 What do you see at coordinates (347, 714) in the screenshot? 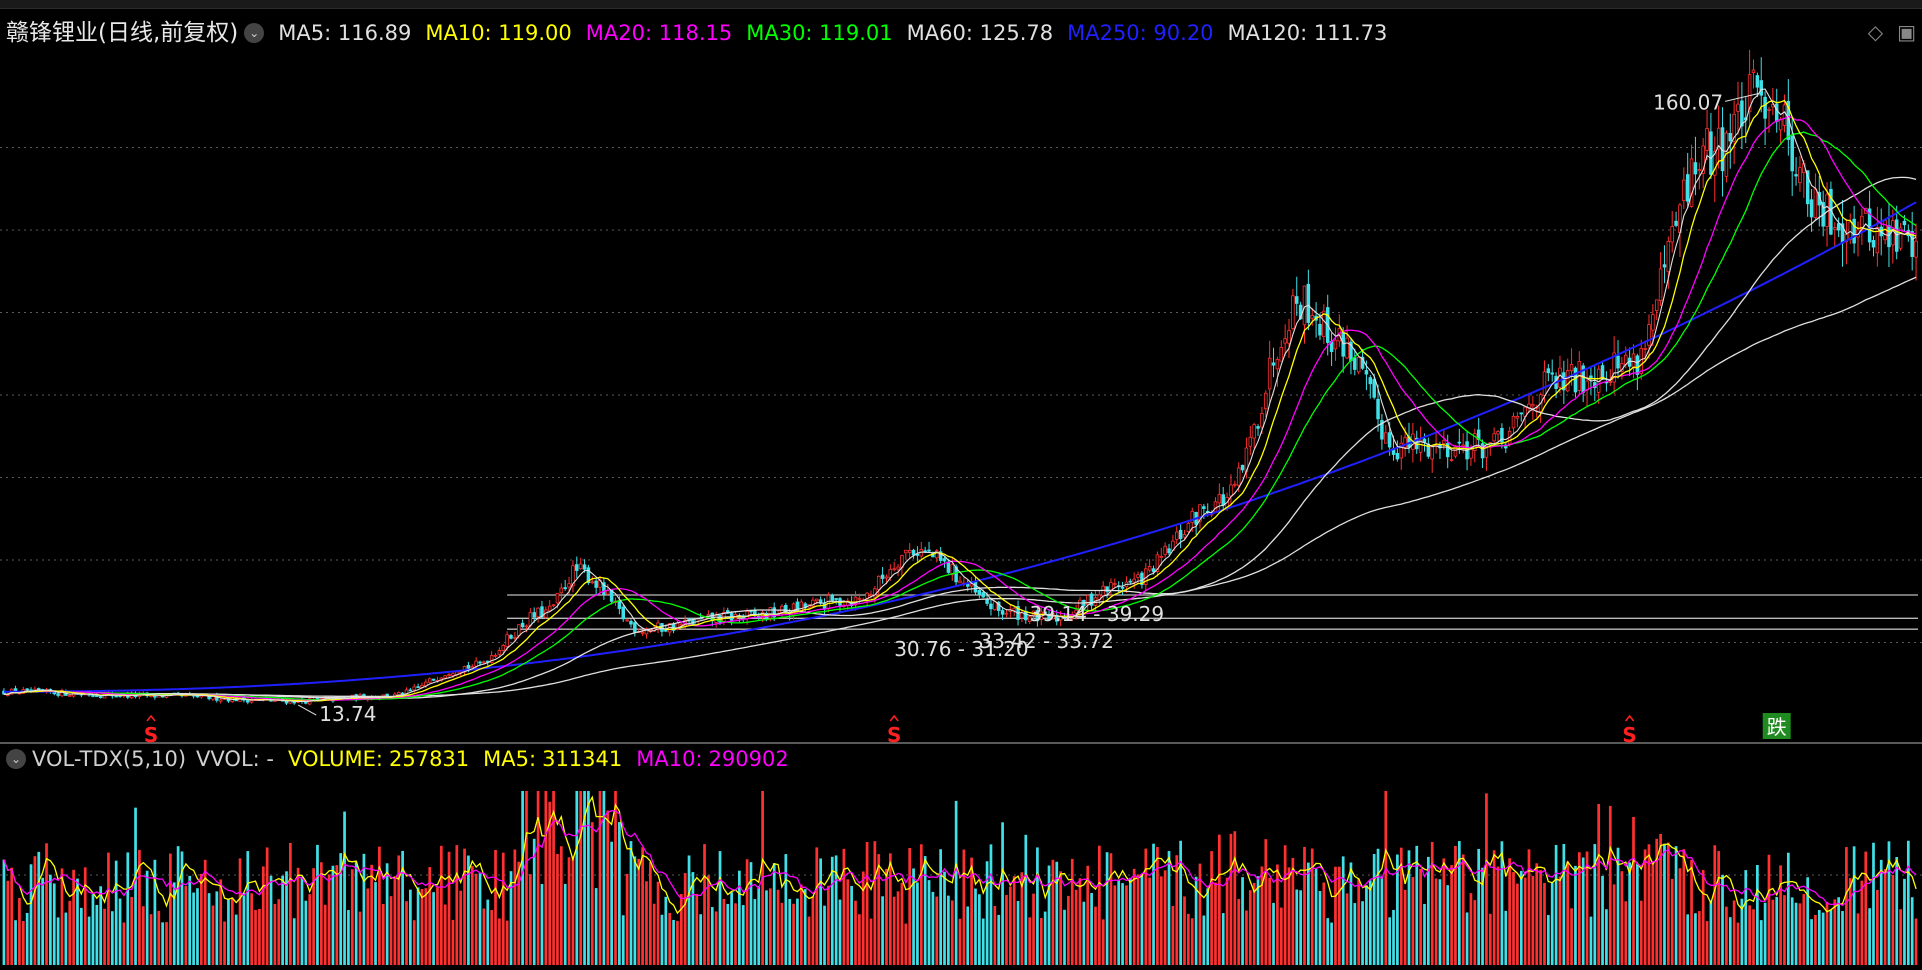
I see `price-annotation: 13.74` at bounding box center [347, 714].